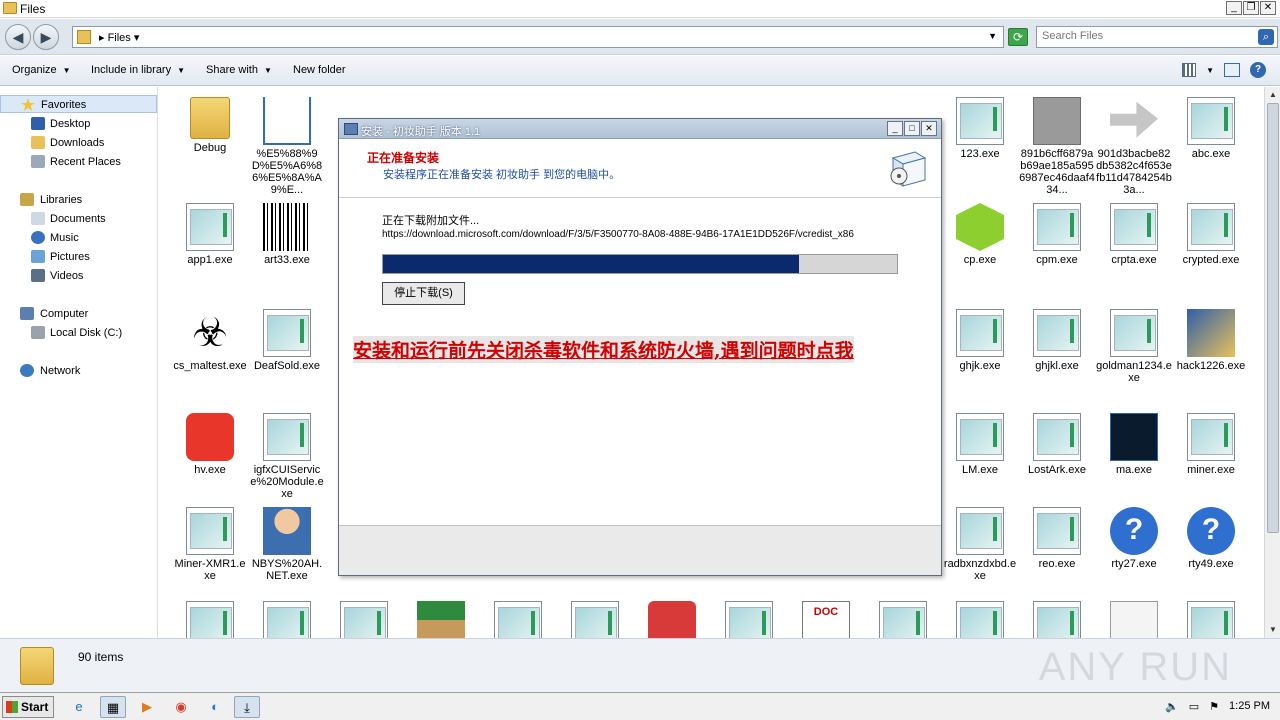 This screenshot has width=1280, height=720. Describe the element at coordinates (1273, 95) in the screenshot. I see `scroll-up-icon: ▲` at that location.